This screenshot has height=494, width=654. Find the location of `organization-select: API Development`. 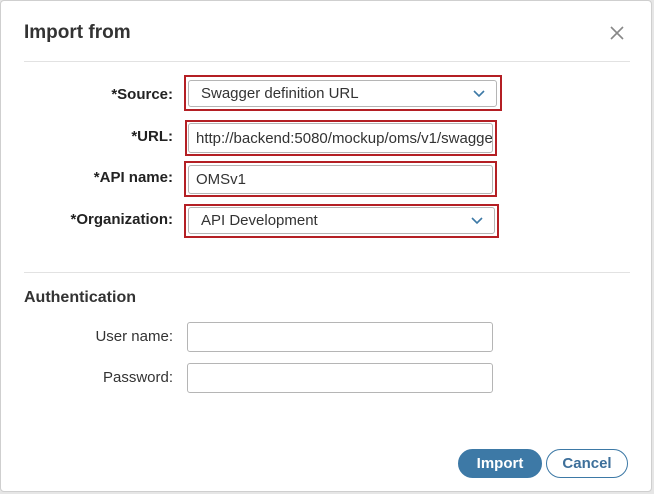

organization-select: API Development is located at coordinates (341, 220).